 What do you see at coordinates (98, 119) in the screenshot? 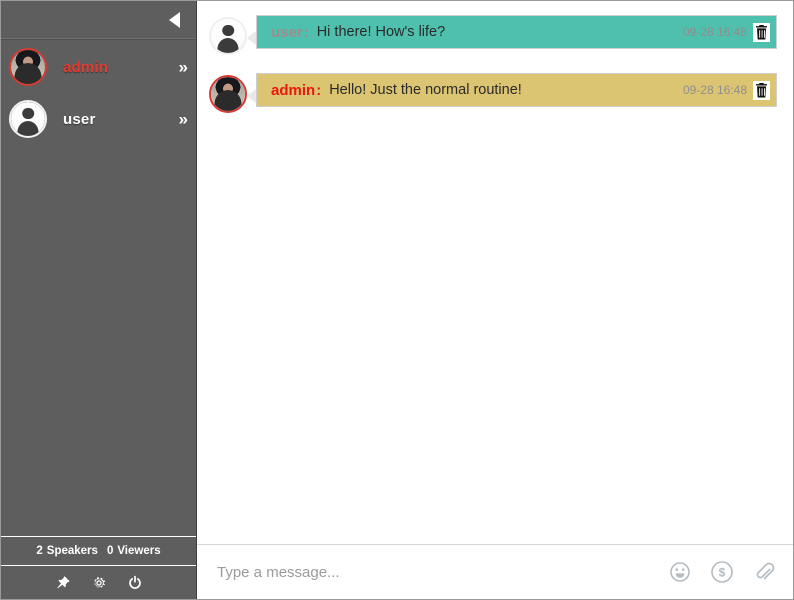
I see `user-list-item-user: user »` at bounding box center [98, 119].